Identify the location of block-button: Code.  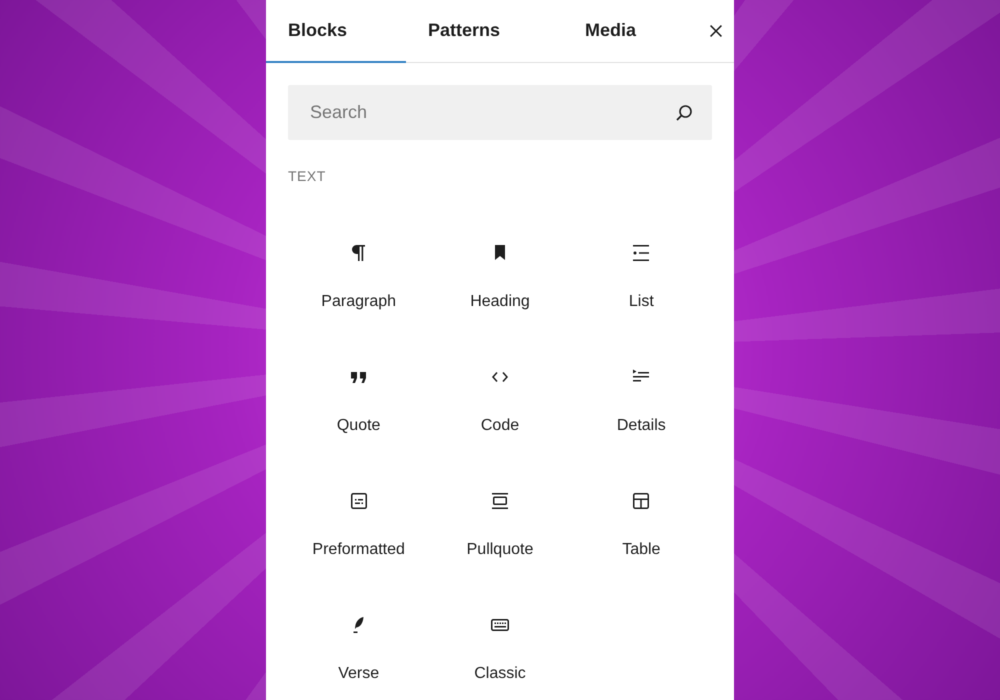
(500, 395).